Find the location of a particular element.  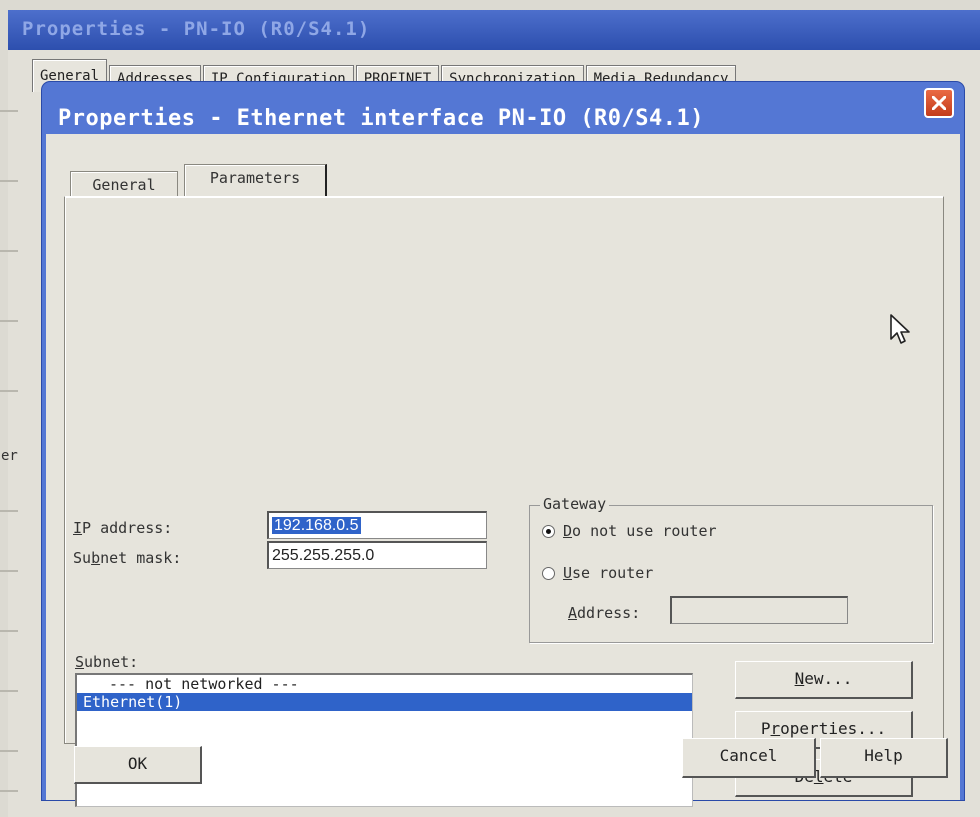

do-not-use-router-radio is located at coordinates (548, 531).